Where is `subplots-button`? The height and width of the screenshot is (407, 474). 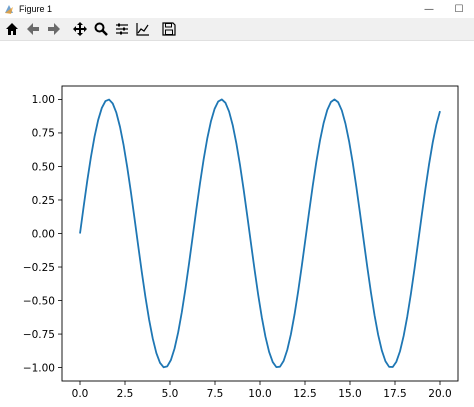 subplots-button is located at coordinates (122, 29).